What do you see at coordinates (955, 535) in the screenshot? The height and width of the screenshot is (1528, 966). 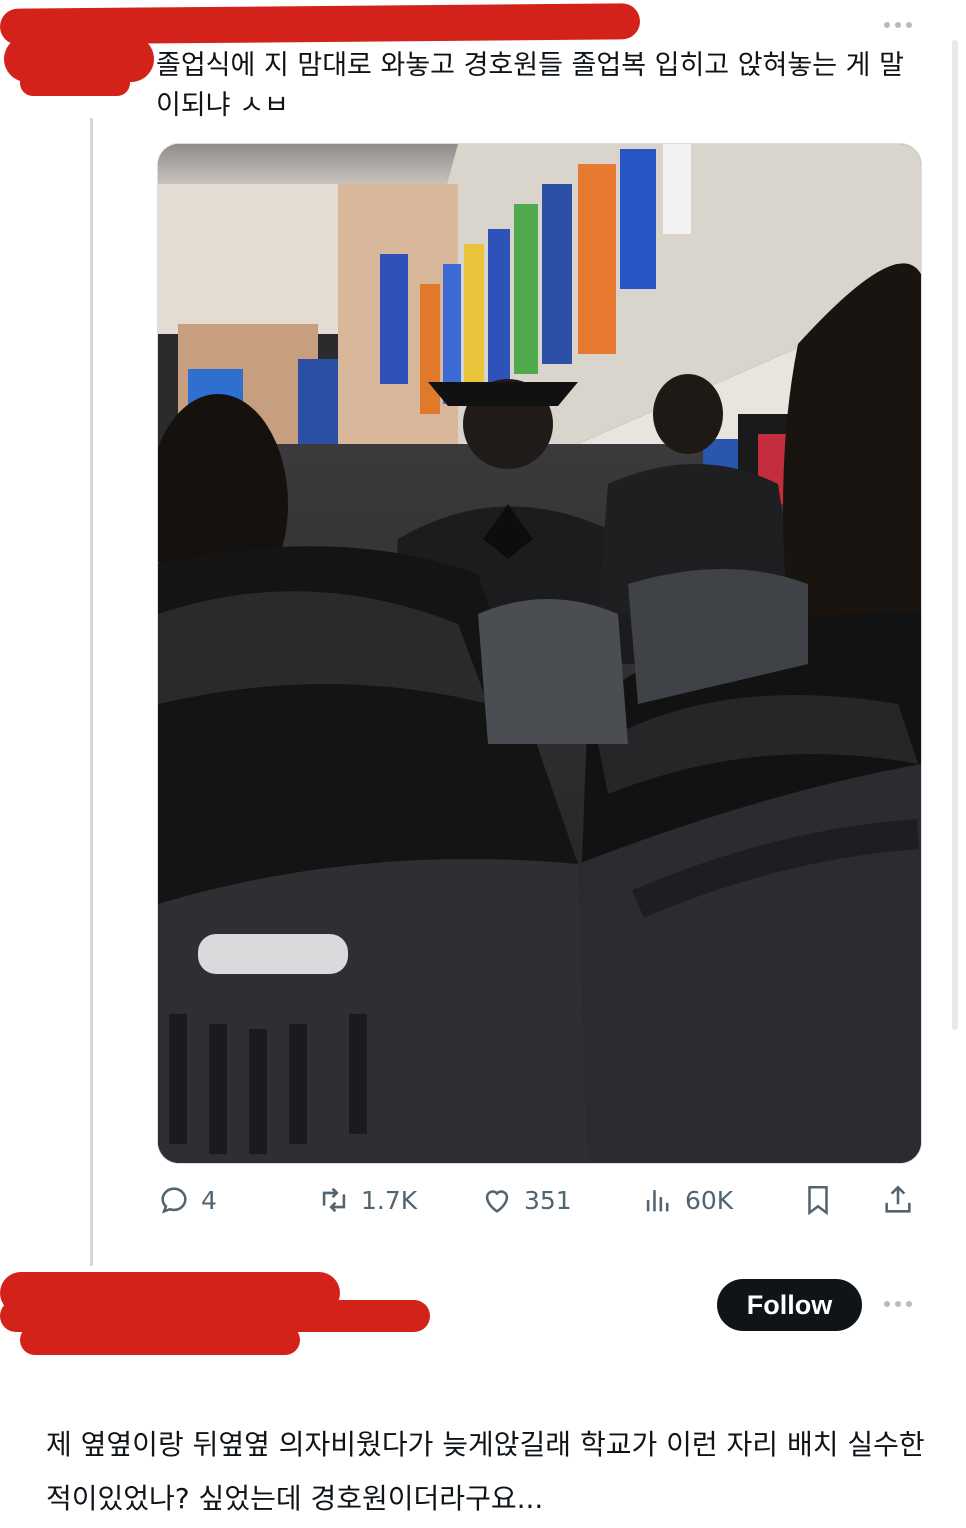 I see `scrollbar` at bounding box center [955, 535].